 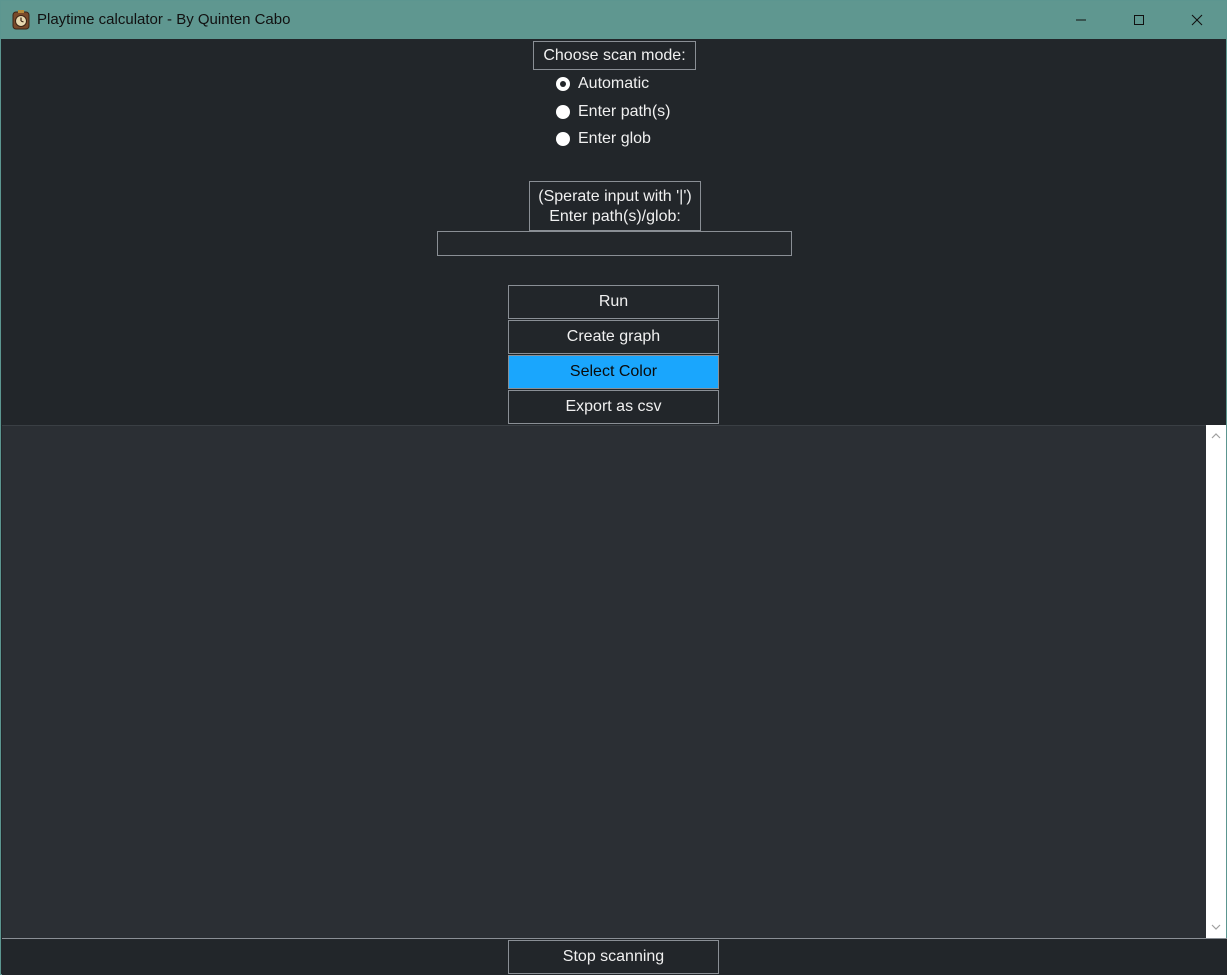 I want to click on maximize-icon, so click(x=1139, y=20).